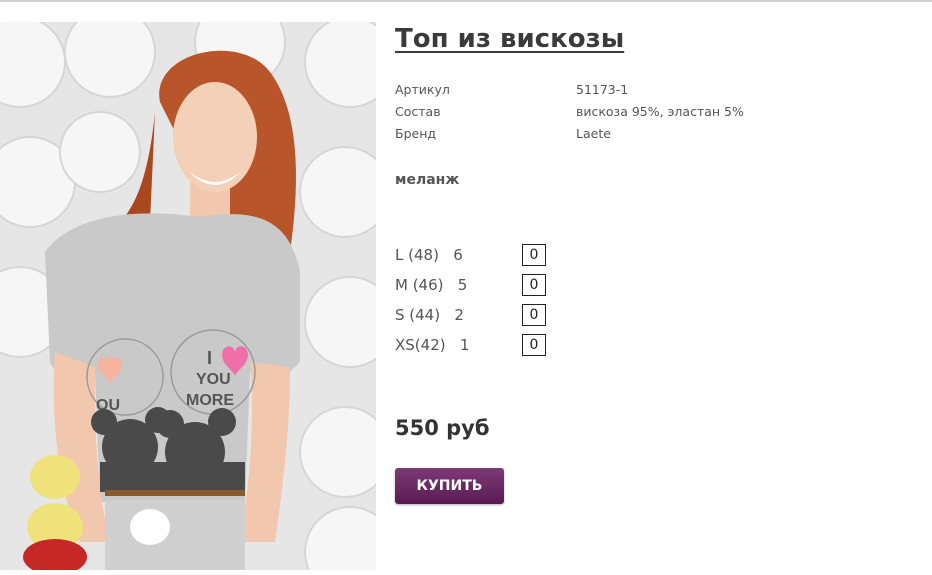 This screenshot has width=932, height=575. I want to click on size-row-m: M (46) 5 0, so click(545, 289).